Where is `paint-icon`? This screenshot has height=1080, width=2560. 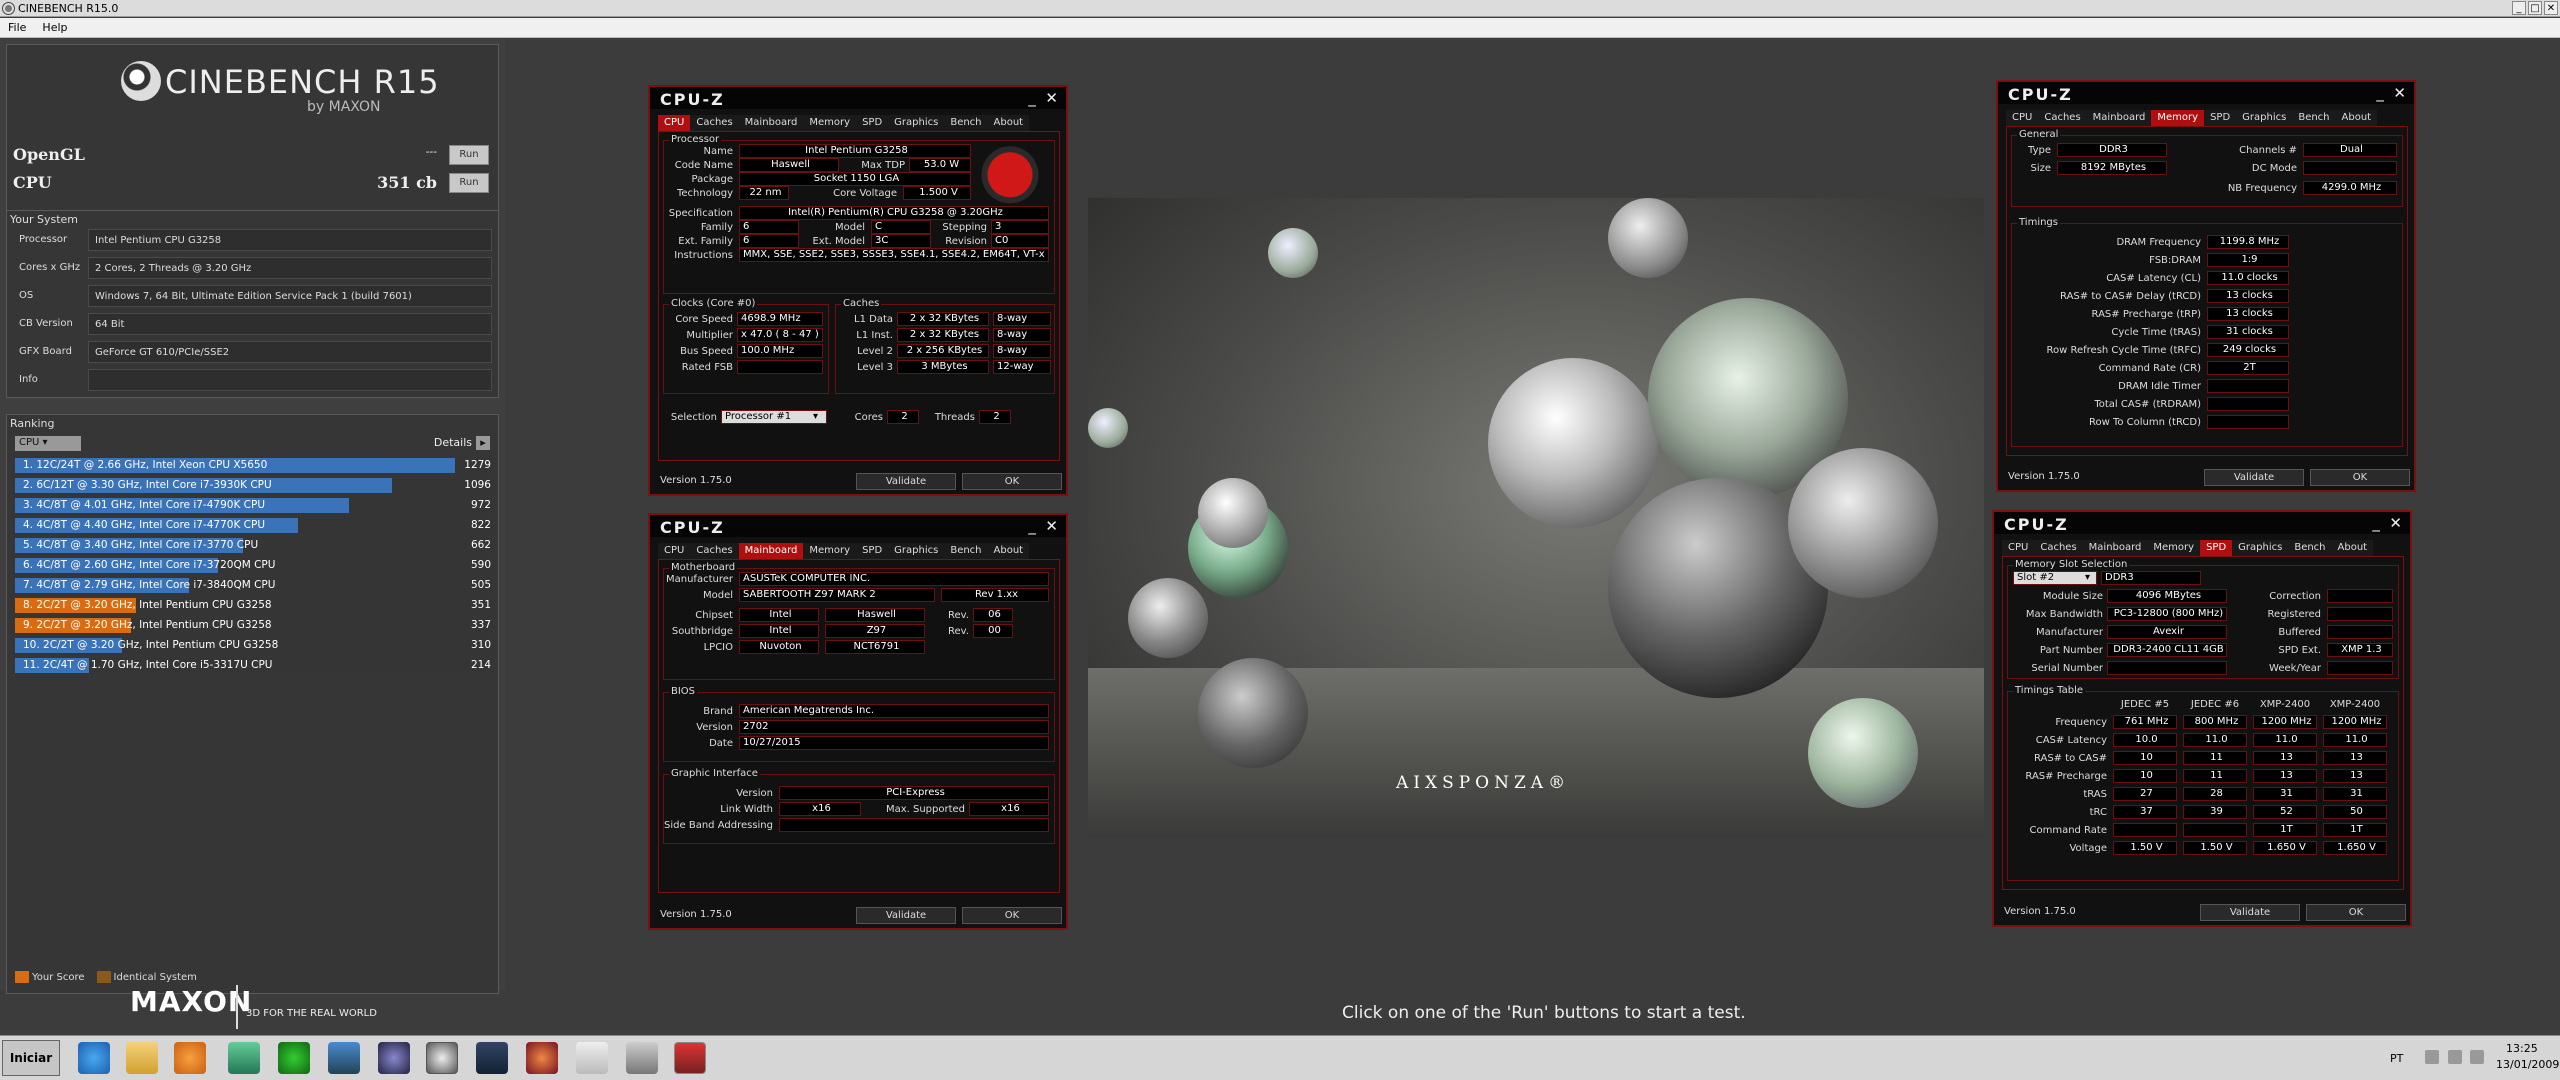
paint-icon is located at coordinates (642, 1058).